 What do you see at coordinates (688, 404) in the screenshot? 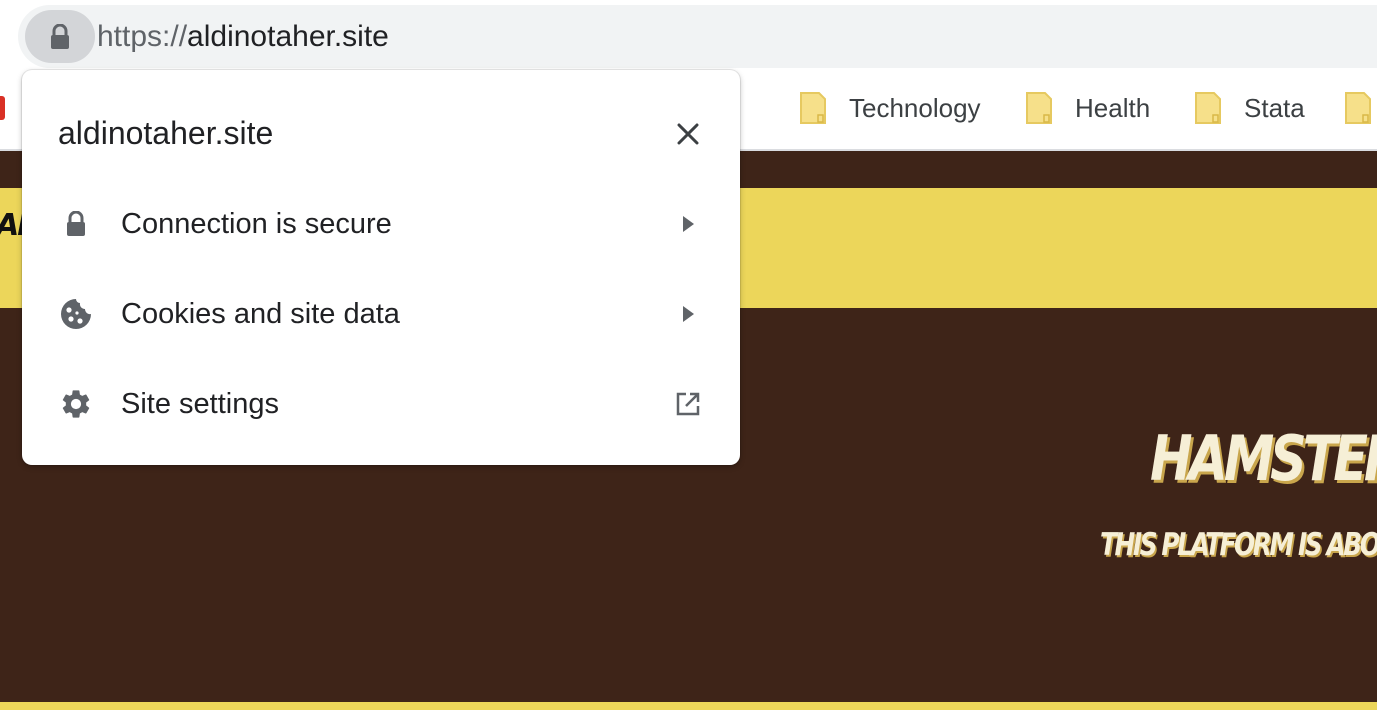
I see `open-in-new-icon` at bounding box center [688, 404].